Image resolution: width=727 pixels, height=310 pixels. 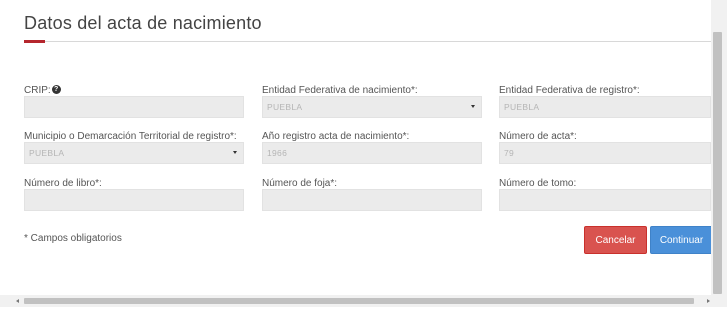 I want to click on act-number-label: Número de acta*:, so click(x=538, y=136).